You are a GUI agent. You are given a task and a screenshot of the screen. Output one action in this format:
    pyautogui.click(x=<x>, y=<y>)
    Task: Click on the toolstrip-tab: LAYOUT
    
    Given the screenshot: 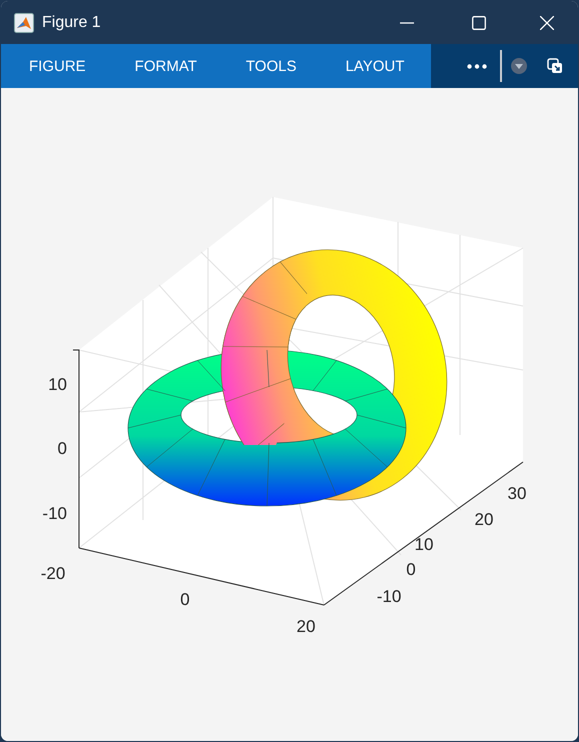 What is the action you would take?
    pyautogui.click(x=375, y=66)
    